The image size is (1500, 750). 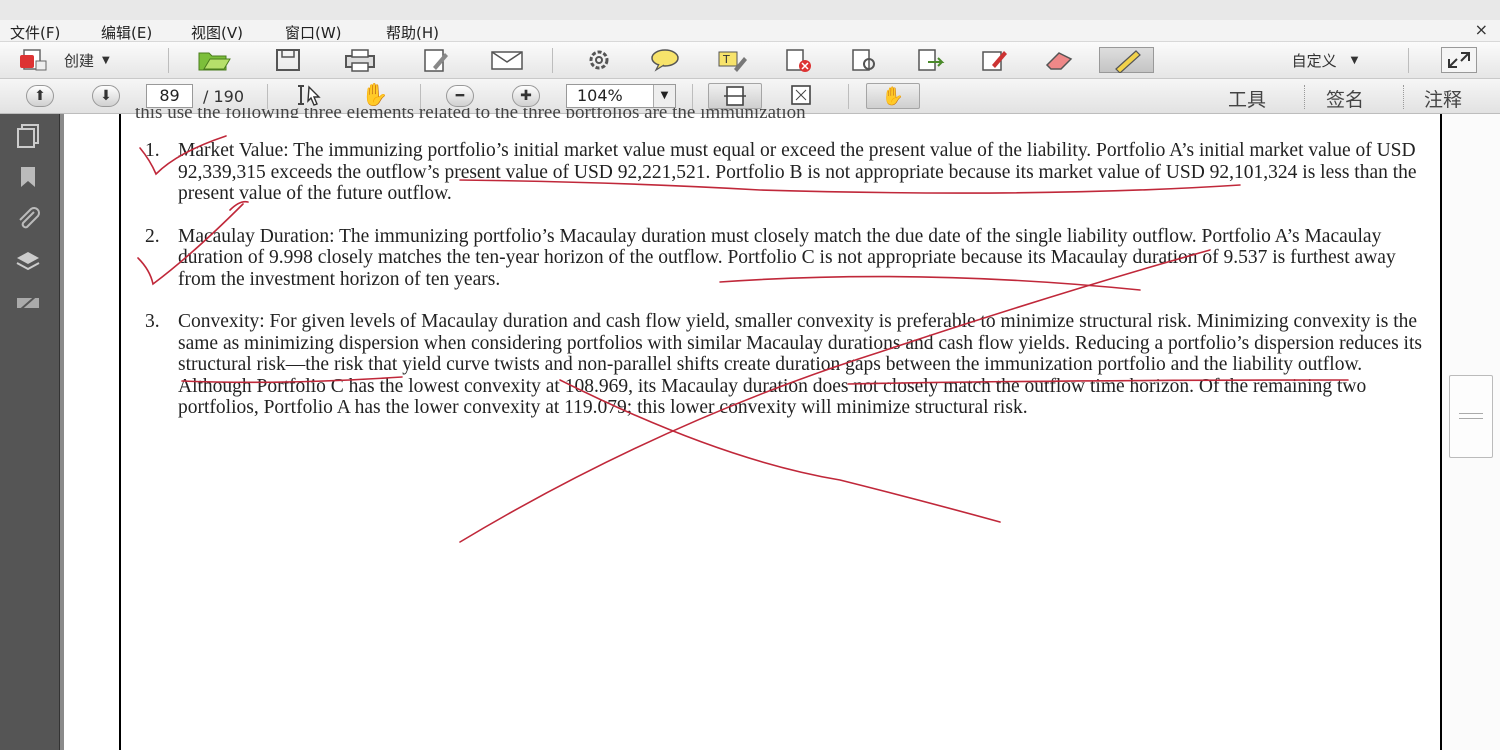 What do you see at coordinates (152, 321) in the screenshot?
I see `list-number: 3.` at bounding box center [152, 321].